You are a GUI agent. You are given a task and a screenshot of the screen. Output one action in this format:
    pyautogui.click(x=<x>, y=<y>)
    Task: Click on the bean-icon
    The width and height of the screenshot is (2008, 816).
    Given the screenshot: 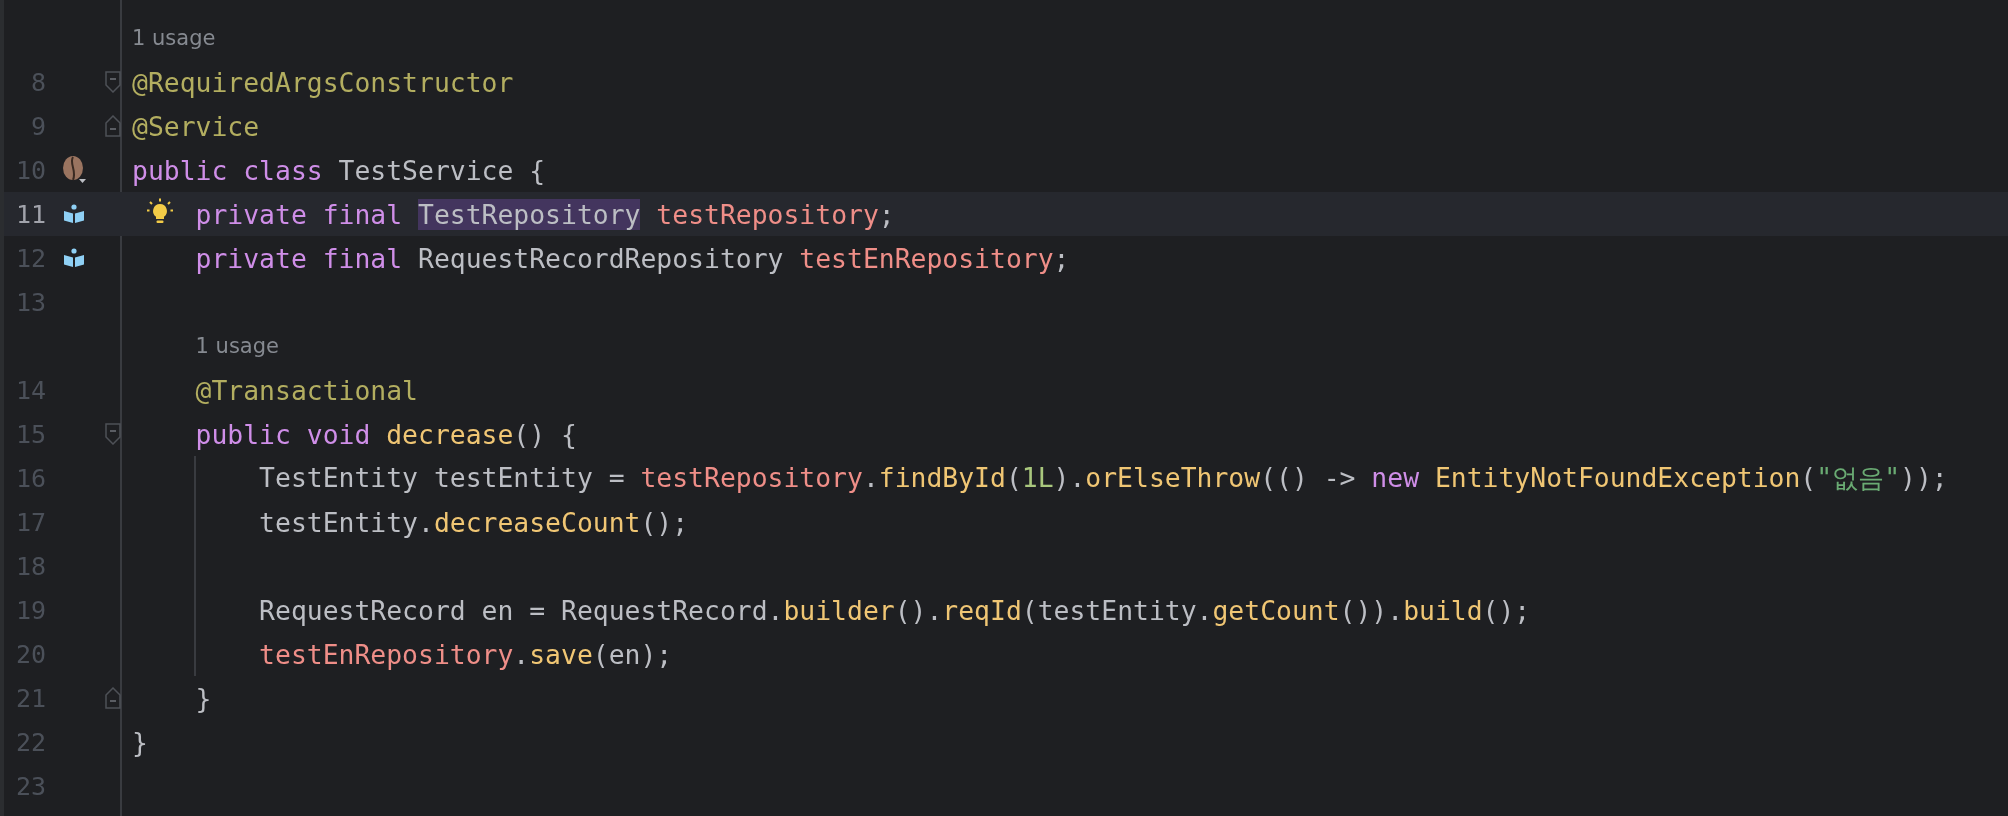 What is the action you would take?
    pyautogui.click(x=74, y=170)
    